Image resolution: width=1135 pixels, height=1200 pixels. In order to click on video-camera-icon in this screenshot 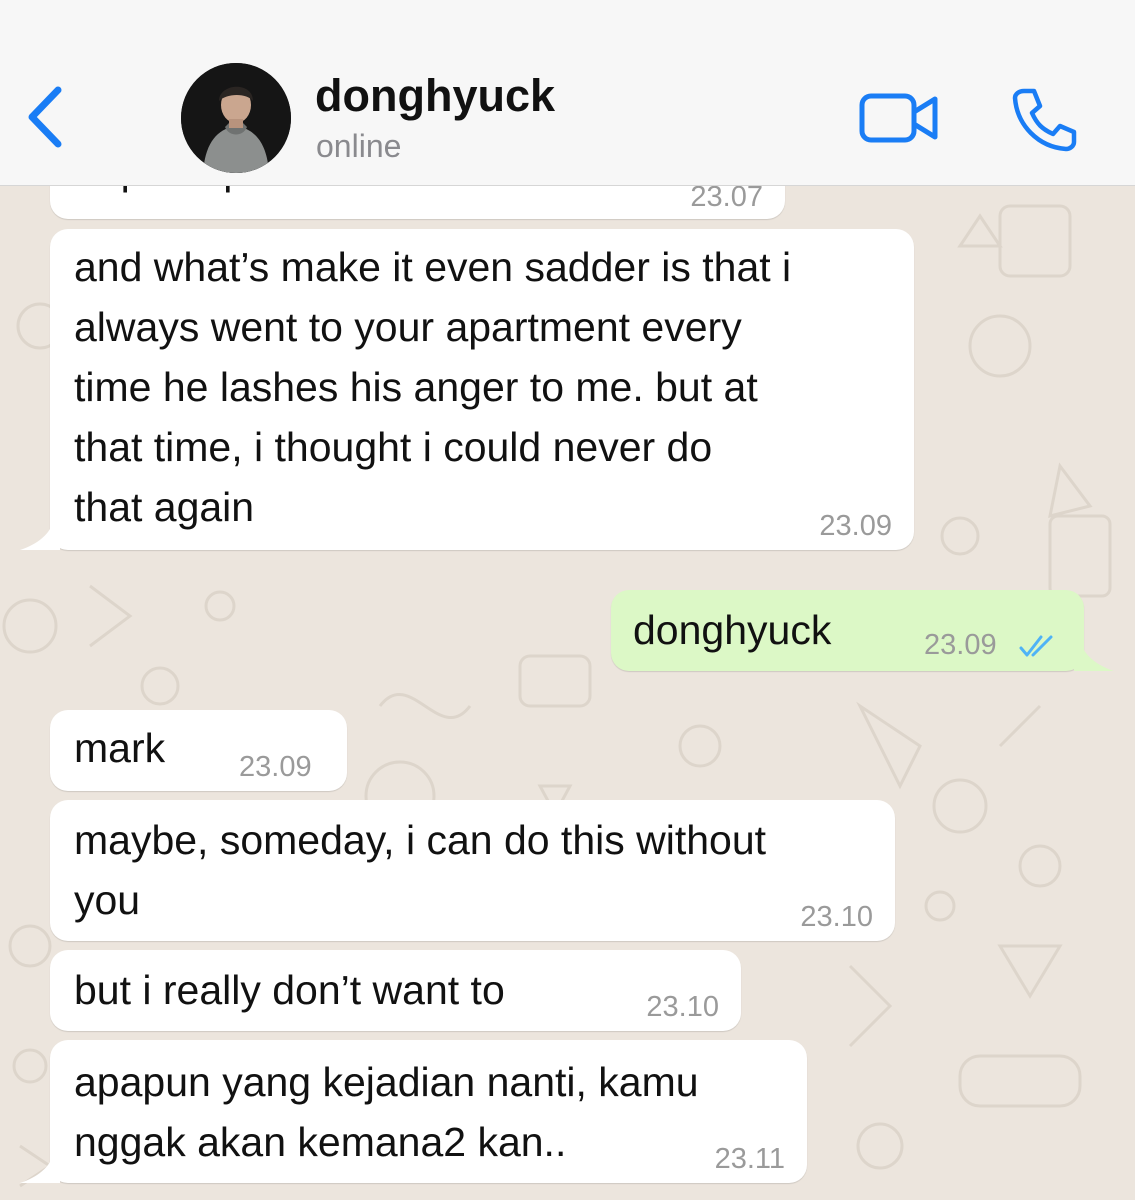, I will do `click(898, 118)`.